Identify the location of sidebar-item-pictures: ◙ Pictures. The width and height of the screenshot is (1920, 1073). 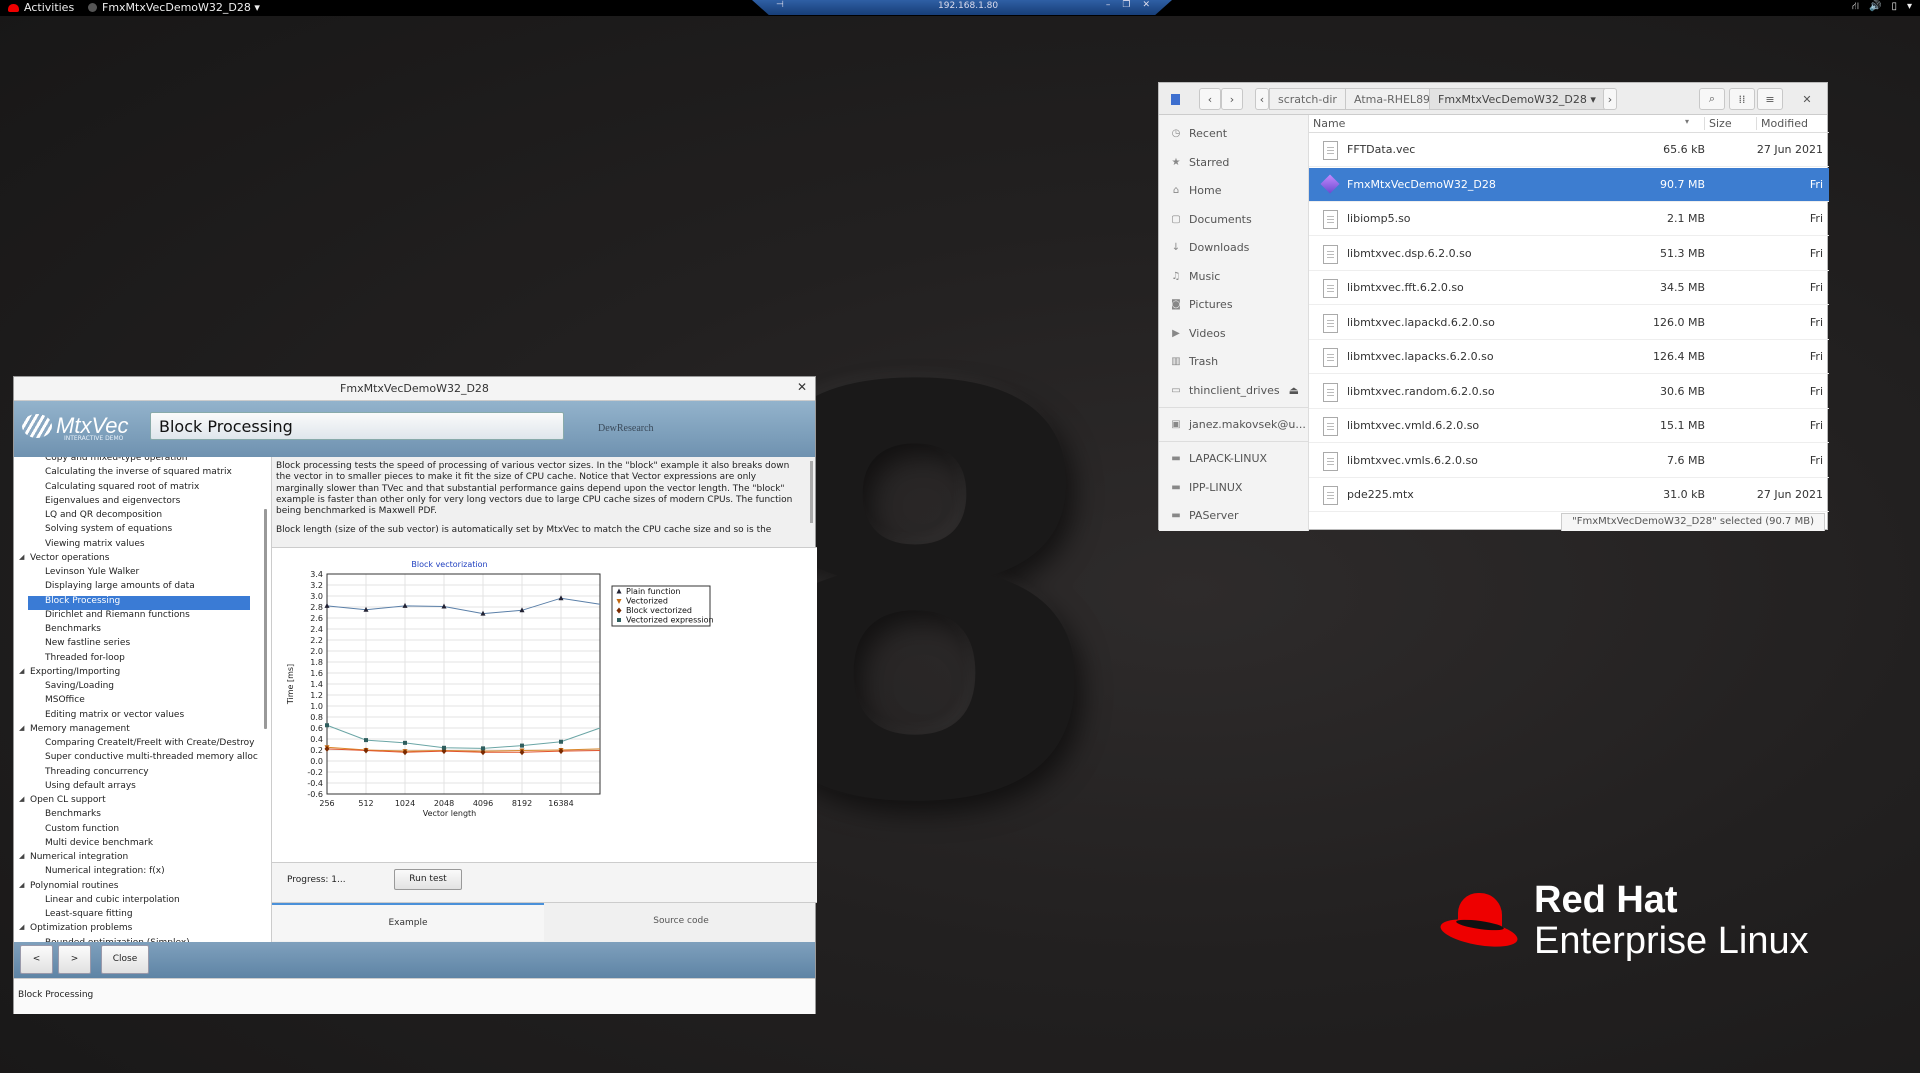
(1239, 304).